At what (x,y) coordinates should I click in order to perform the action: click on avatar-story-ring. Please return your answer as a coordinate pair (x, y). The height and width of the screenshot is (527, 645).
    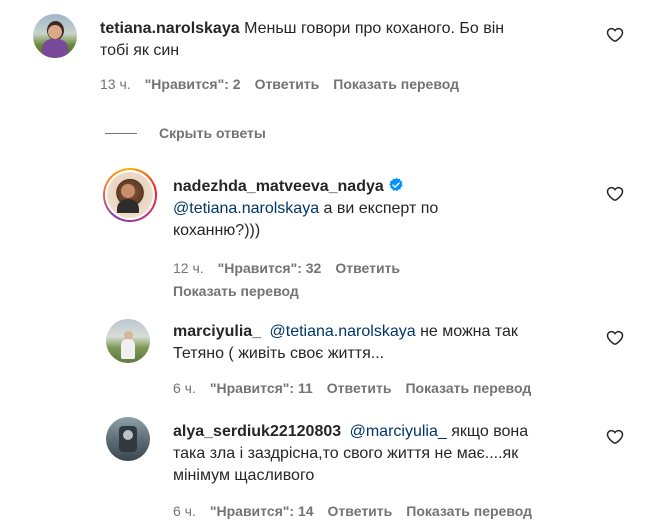
    Looking at the image, I should click on (130, 195).